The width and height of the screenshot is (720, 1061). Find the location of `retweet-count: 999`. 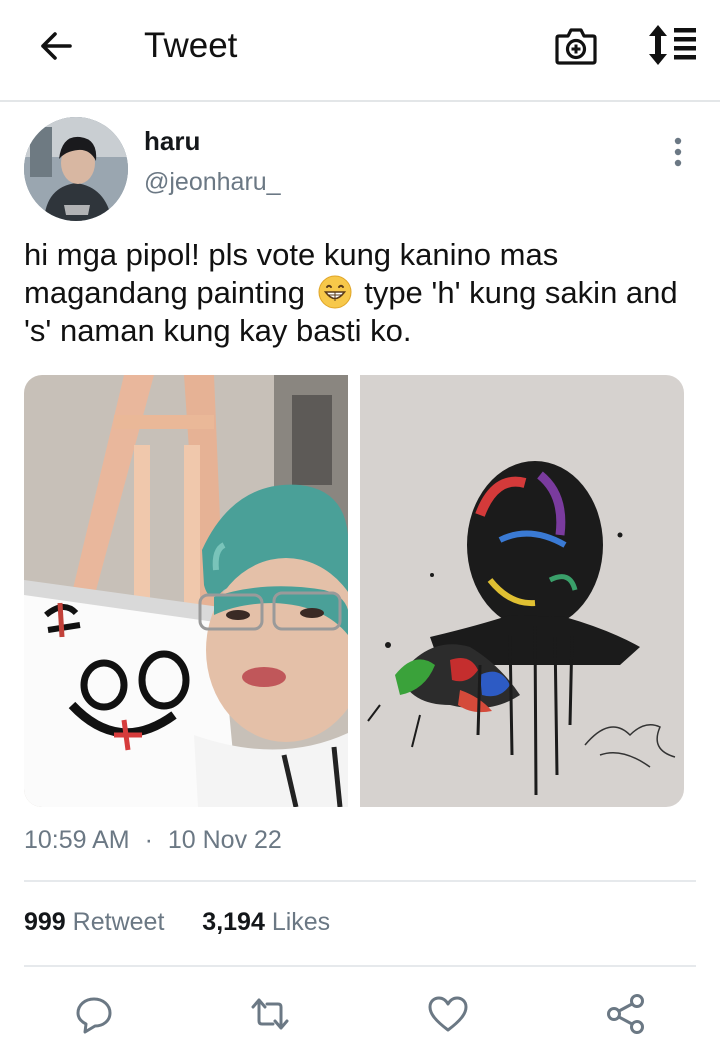

retweet-count: 999 is located at coordinates (45, 922).